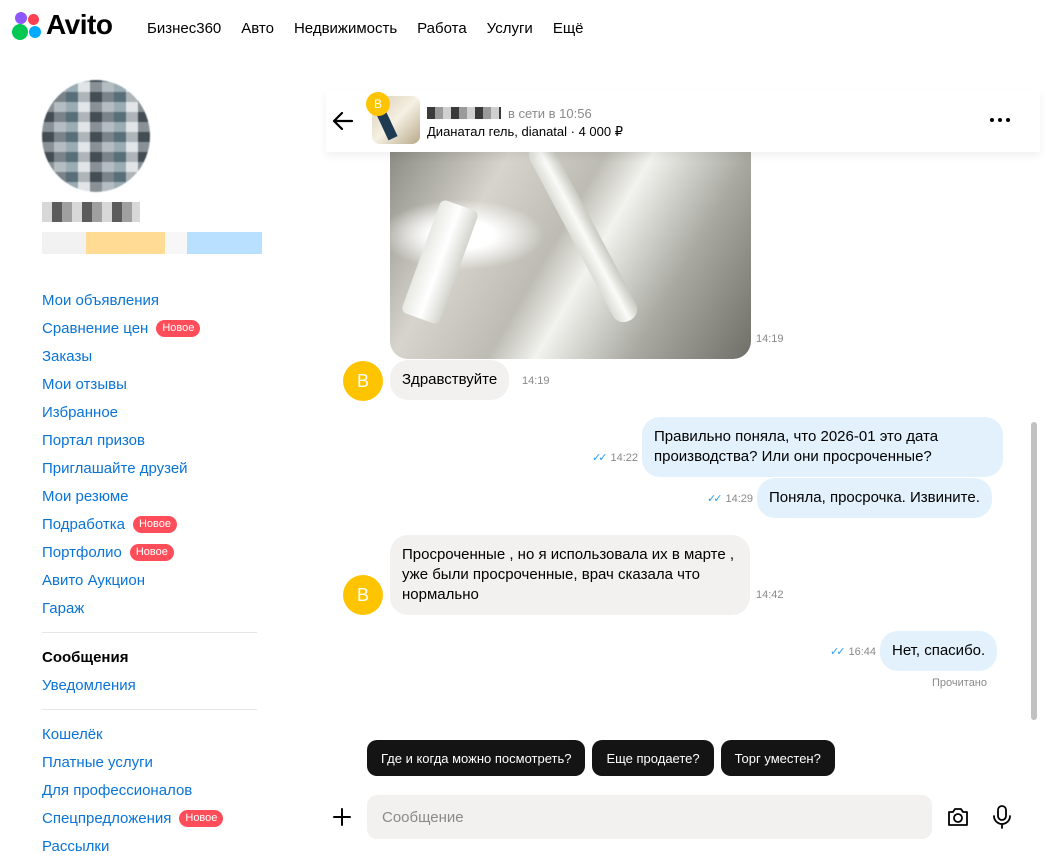 Image resolution: width=1062 pixels, height=862 pixels. I want to click on sidebar-item-portfolio: Портфолио Новое, so click(152, 552).